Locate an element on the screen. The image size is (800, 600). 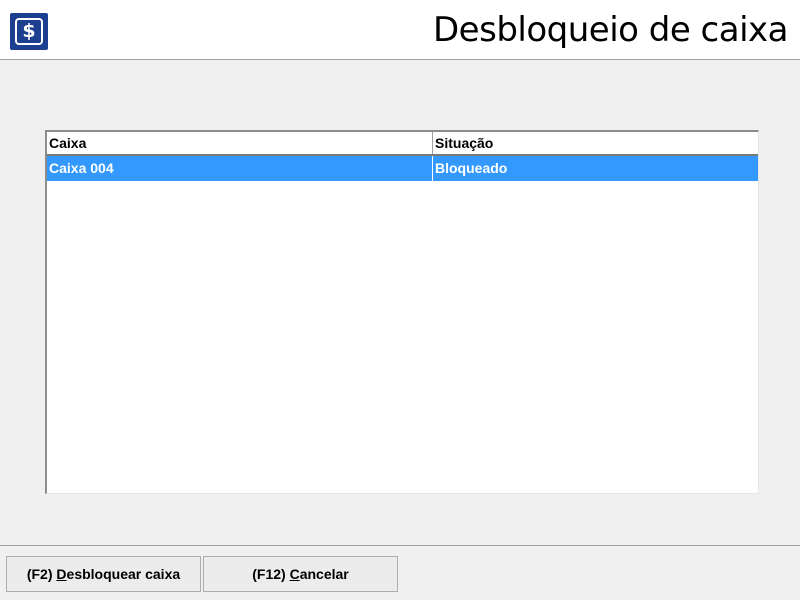
cancel-button: (F12) Cancelar is located at coordinates (300, 574).